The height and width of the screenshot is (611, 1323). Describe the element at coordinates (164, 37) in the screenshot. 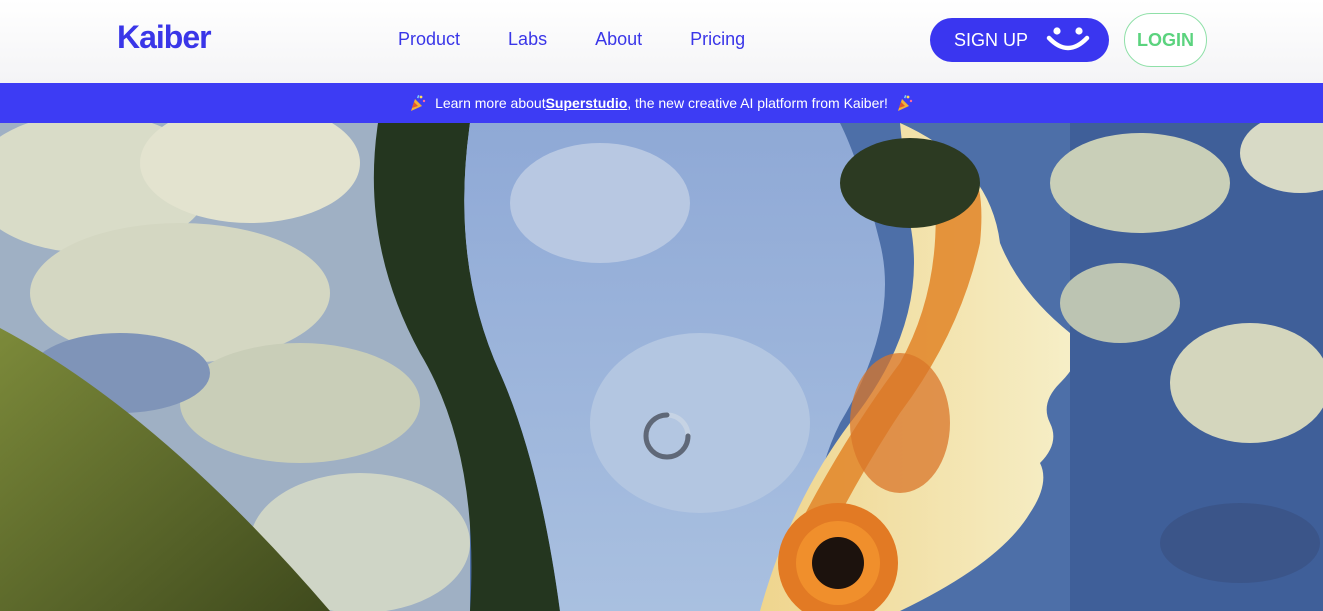

I see `kaiber-logo: Kaiber` at that location.